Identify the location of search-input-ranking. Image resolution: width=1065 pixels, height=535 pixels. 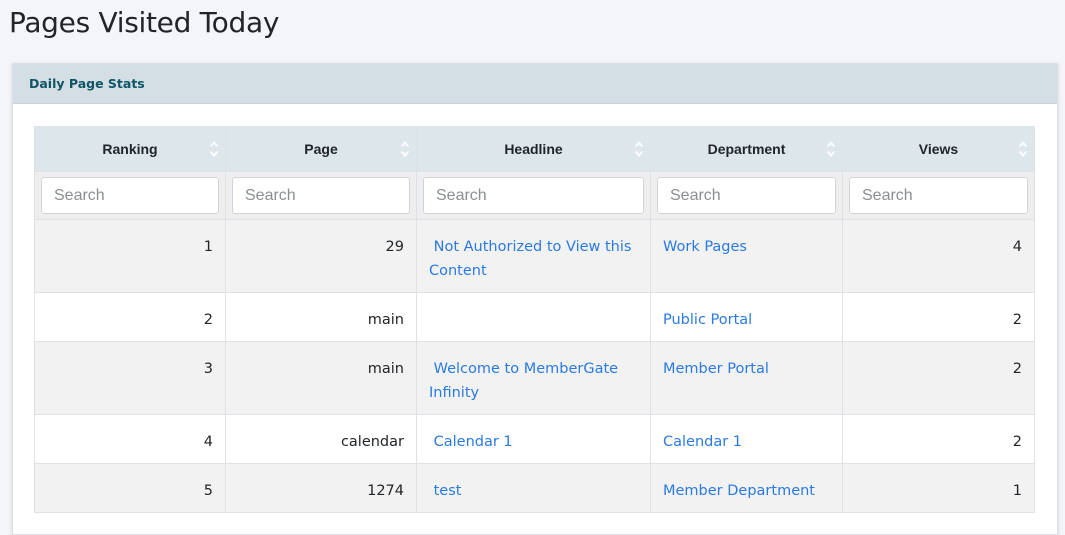
(130, 195).